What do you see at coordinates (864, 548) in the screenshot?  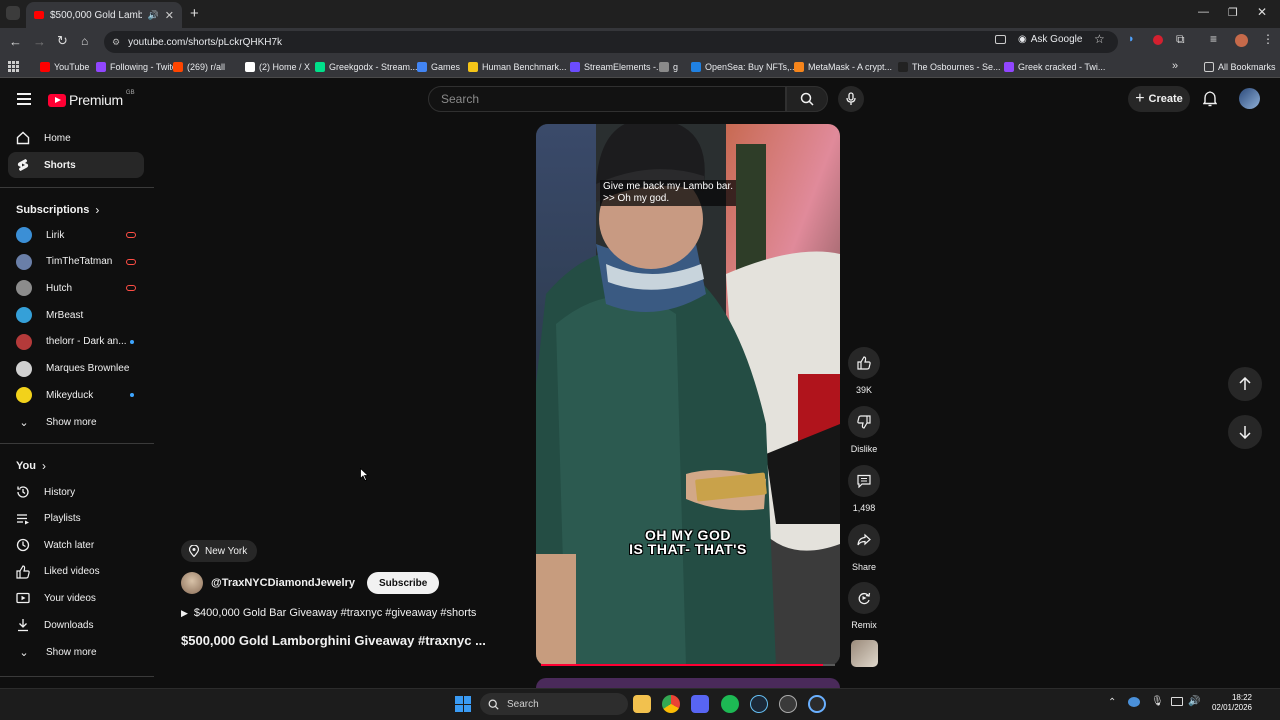 I see `share-button: Share` at bounding box center [864, 548].